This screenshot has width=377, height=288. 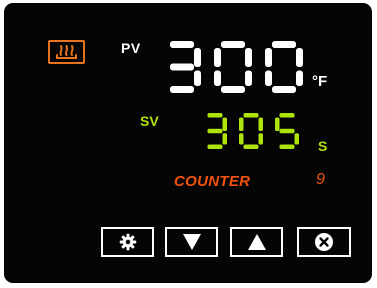 I want to click on close-button, so click(x=324, y=242).